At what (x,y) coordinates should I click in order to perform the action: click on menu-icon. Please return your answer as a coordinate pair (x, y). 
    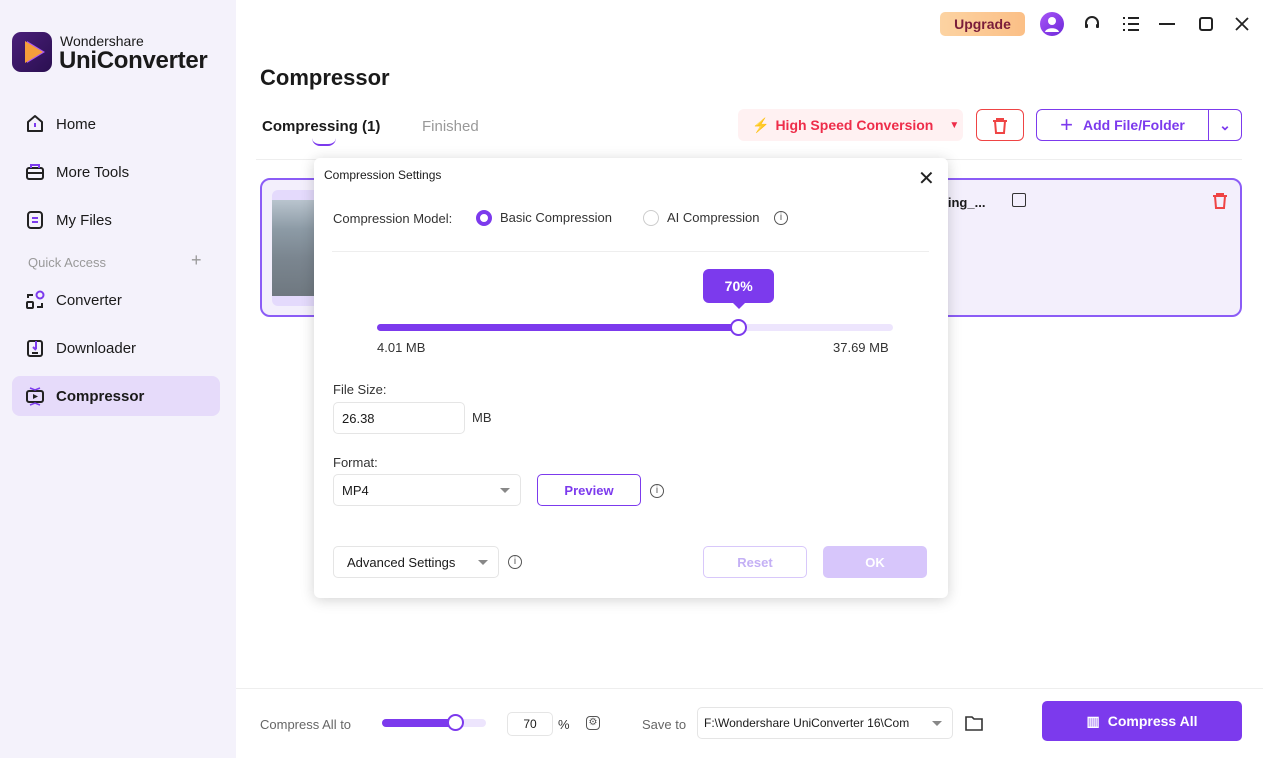
    Looking at the image, I should click on (1131, 24).